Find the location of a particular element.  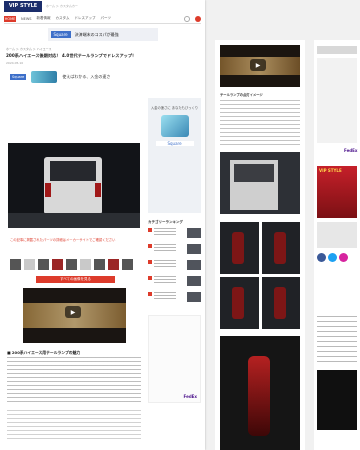

phone-image is located at coordinates (174, 125).